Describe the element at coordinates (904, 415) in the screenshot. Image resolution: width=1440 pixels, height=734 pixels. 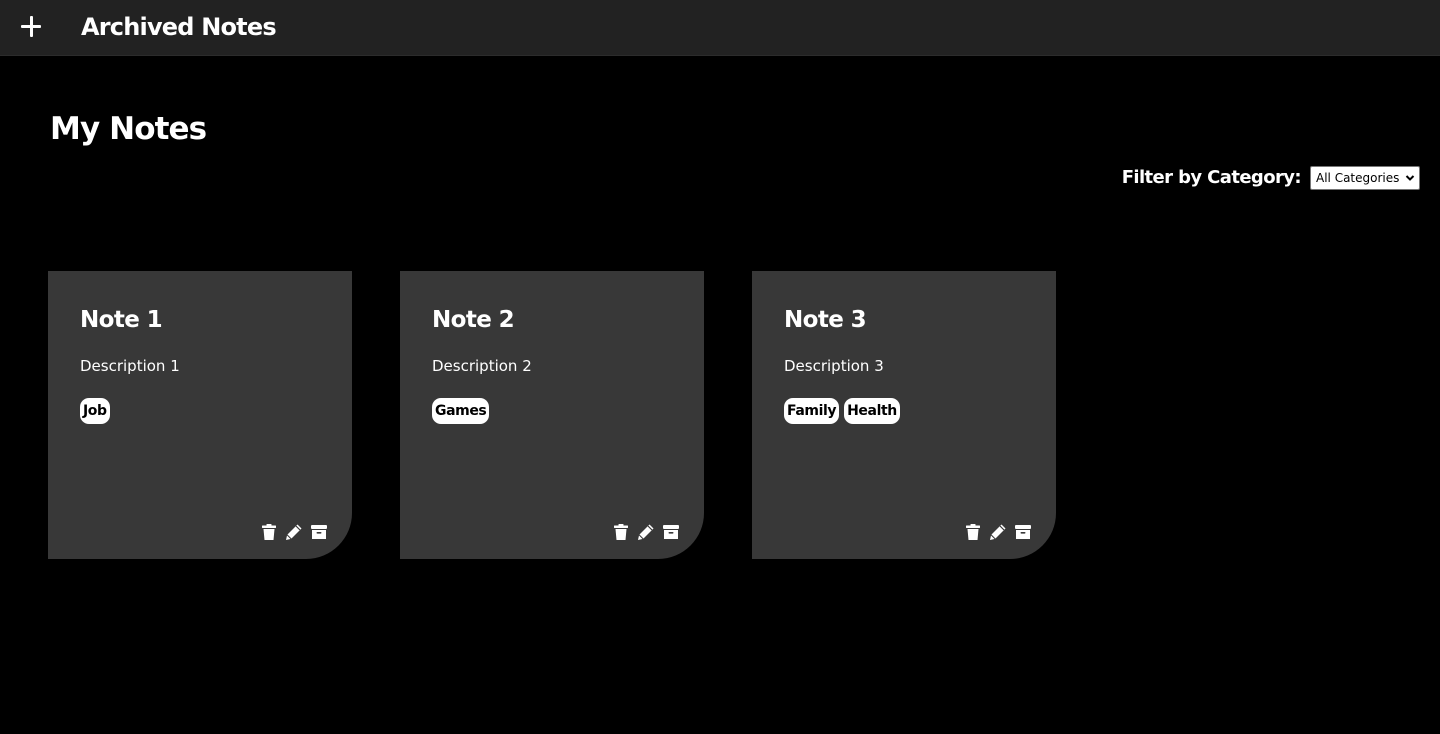
I see `note-card: Note 3 Description 3 Family Health` at that location.